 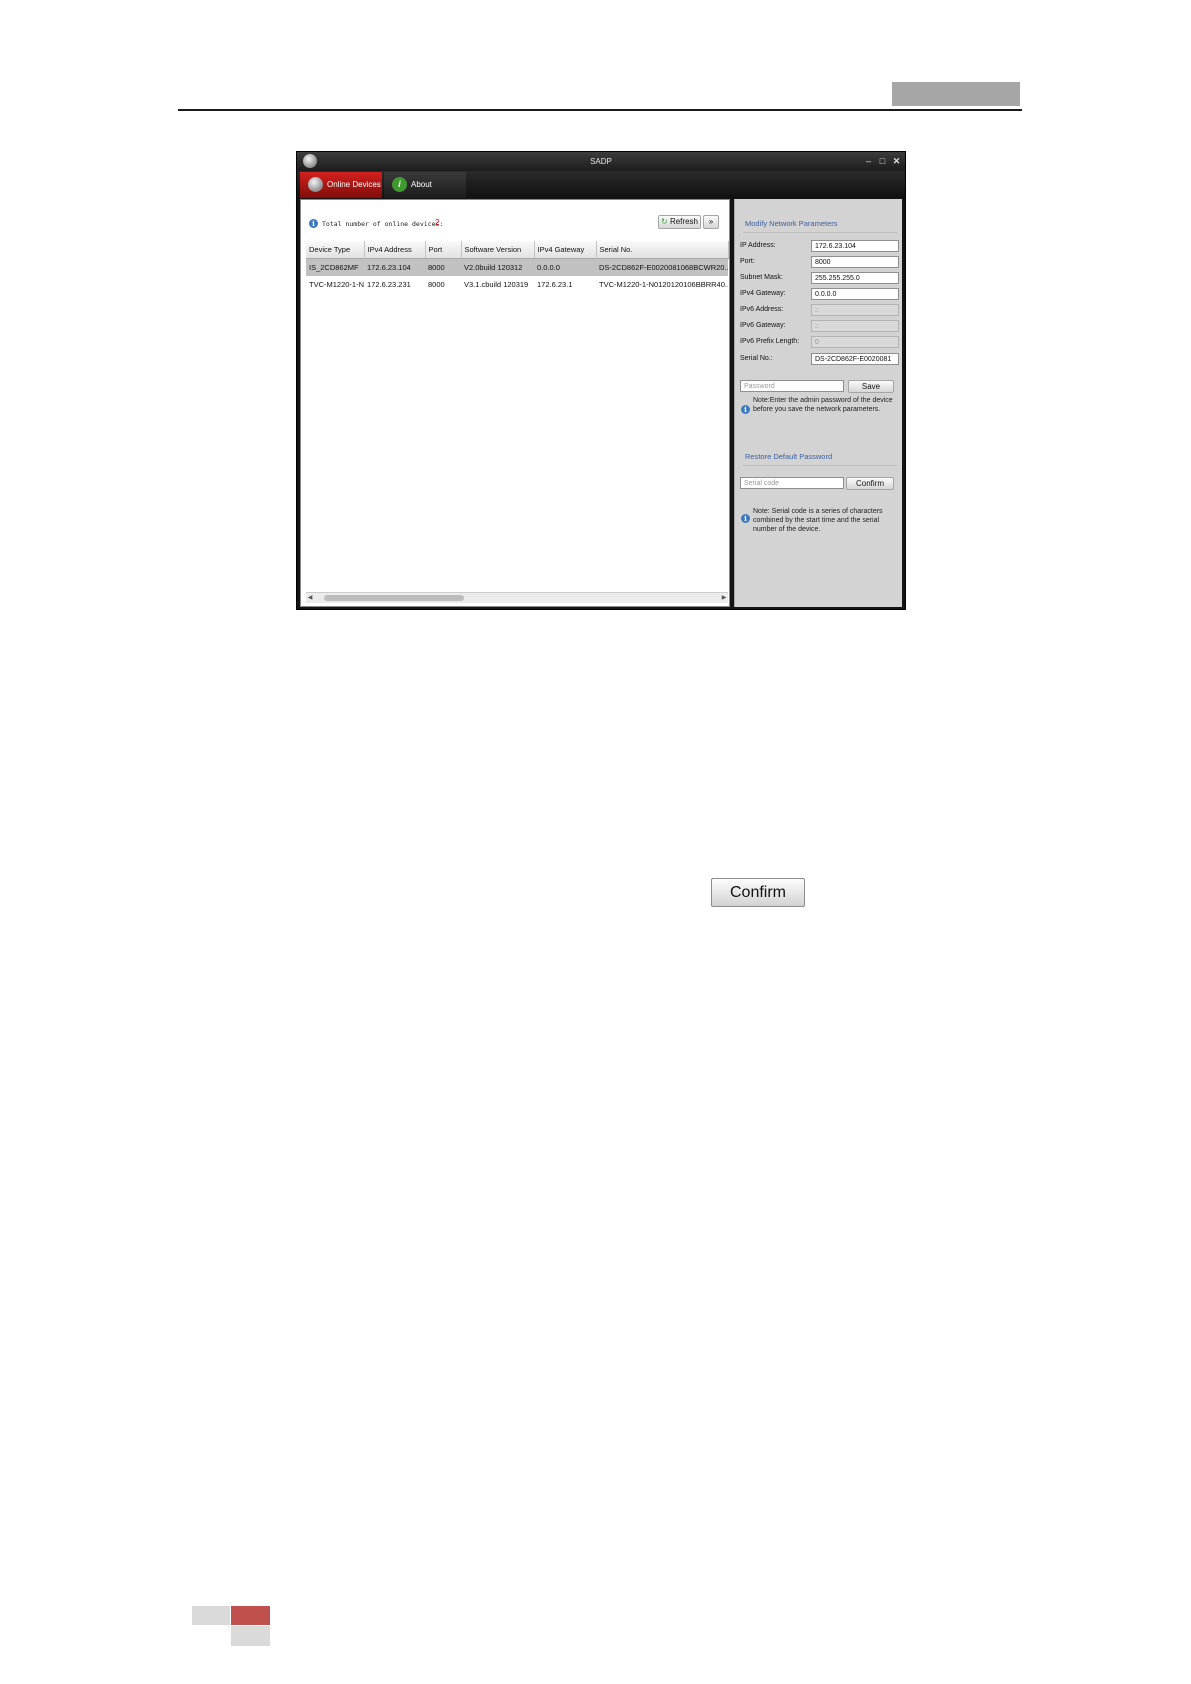 What do you see at coordinates (756, 358) in the screenshot?
I see `serial-no-label: Serial No.:` at bounding box center [756, 358].